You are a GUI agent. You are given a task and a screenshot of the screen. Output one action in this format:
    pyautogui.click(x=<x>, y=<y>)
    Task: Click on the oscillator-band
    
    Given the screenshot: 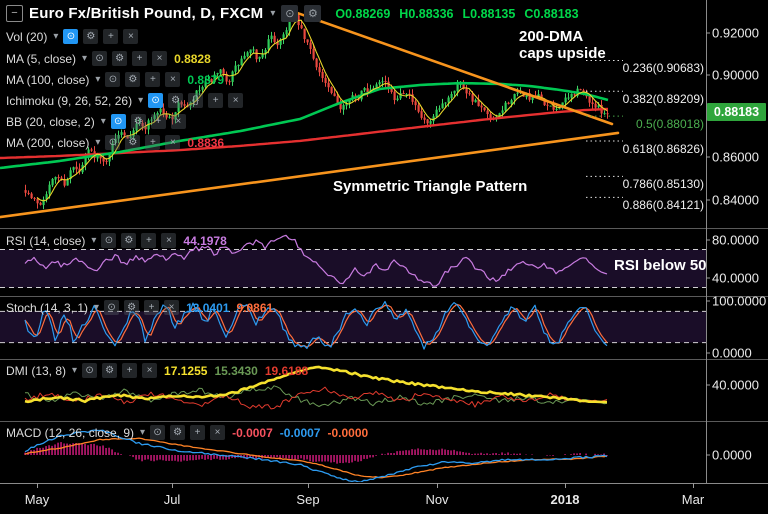 What is the action you would take?
    pyautogui.click(x=353, y=268)
    